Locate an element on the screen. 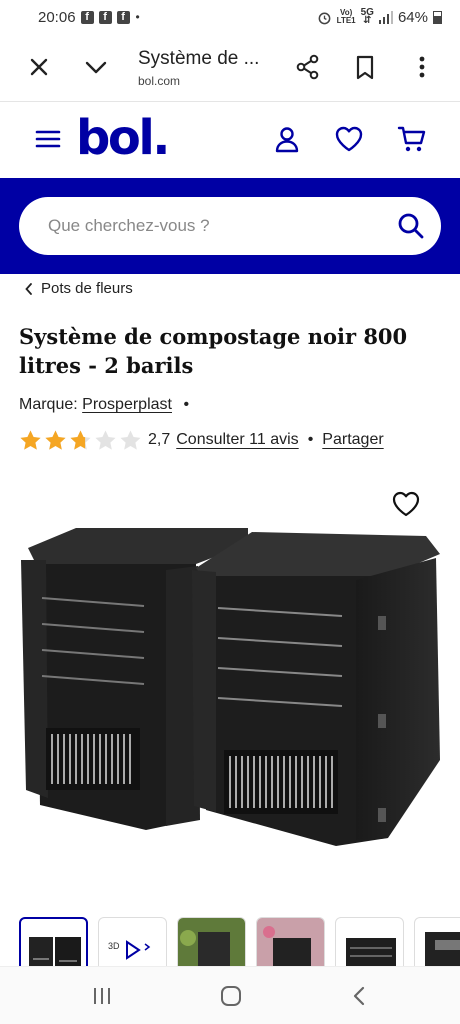 Image resolution: width=460 pixels, height=1024 pixels. search-placeholder: Que cherchez-vous ? is located at coordinates (129, 225).